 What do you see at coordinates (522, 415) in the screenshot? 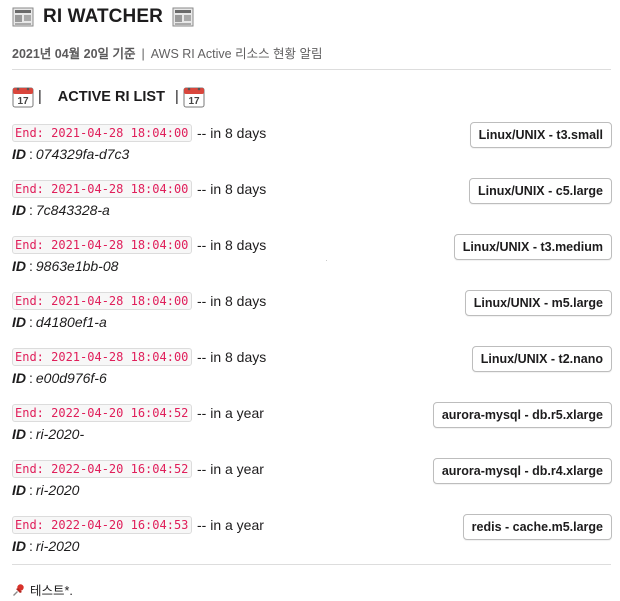
I see `ri-type-button: aurora-mysql - db.r5.xlarge` at bounding box center [522, 415].